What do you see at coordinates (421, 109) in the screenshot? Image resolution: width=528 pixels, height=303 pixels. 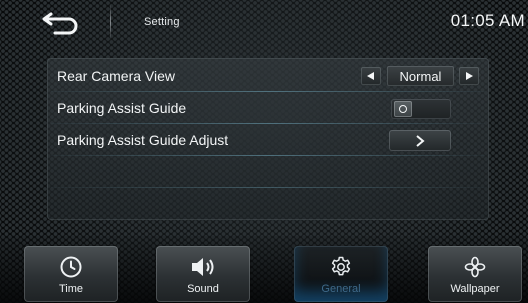 I see `parking-assist-guide-toggle` at bounding box center [421, 109].